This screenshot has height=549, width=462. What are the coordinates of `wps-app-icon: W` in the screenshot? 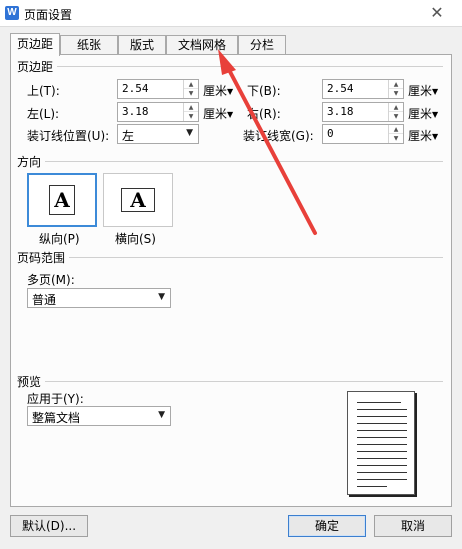 It's located at (12, 13).